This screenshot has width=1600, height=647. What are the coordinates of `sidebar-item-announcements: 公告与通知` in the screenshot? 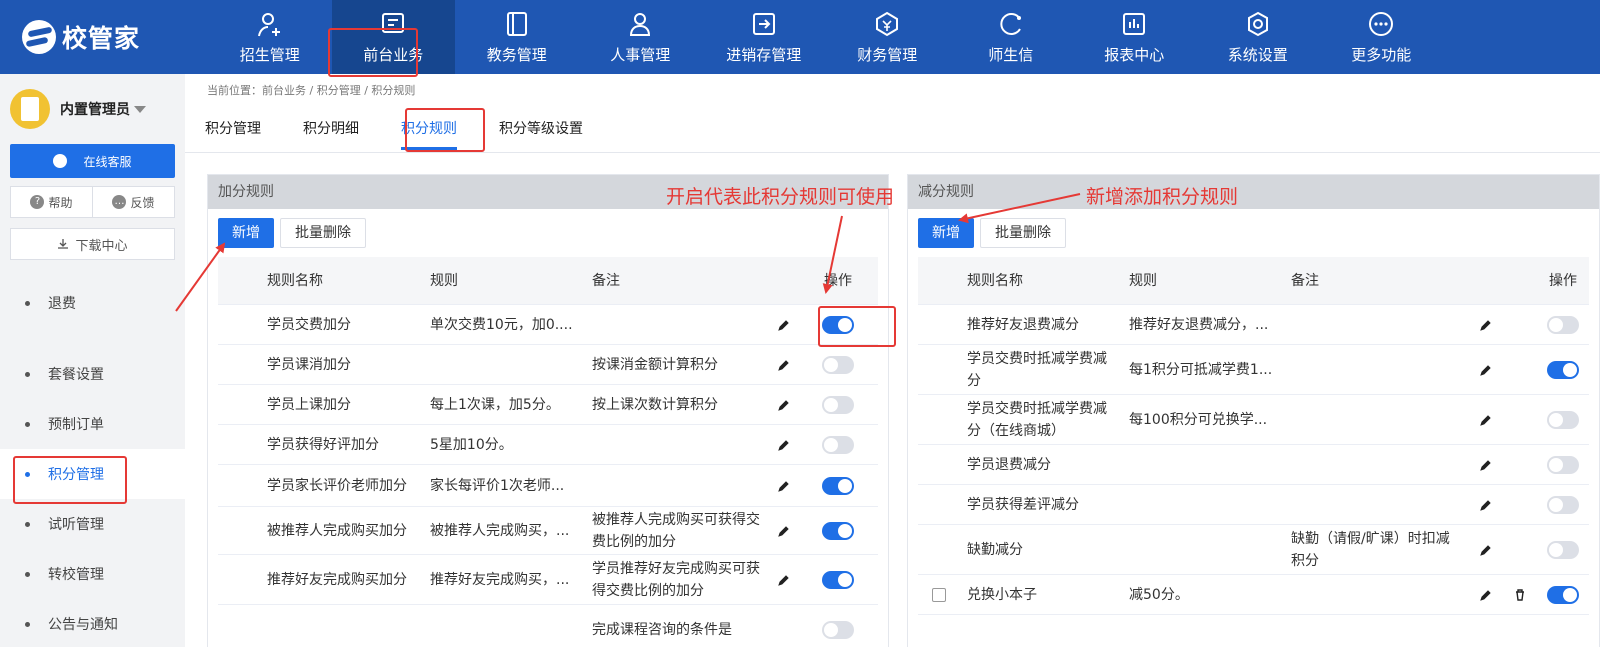 It's located at (92, 623).